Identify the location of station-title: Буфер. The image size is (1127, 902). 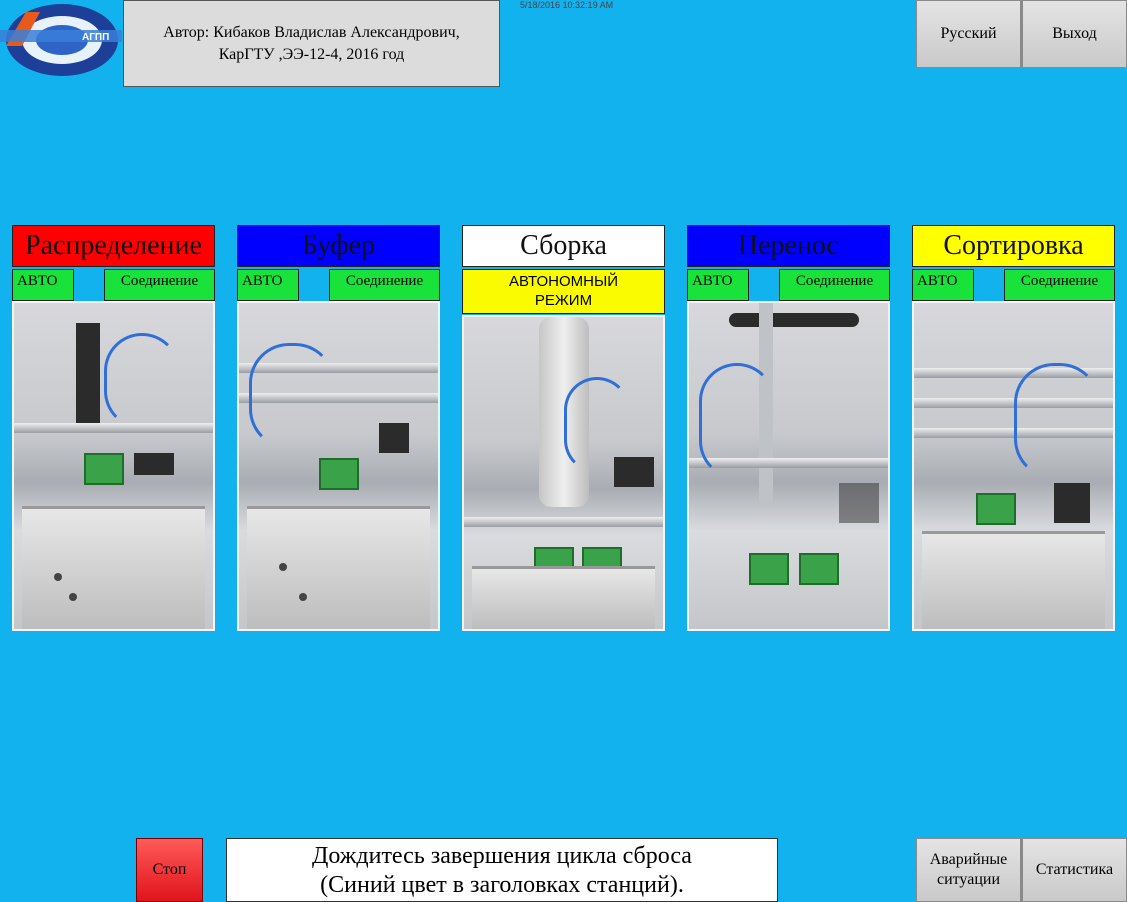
(338, 246).